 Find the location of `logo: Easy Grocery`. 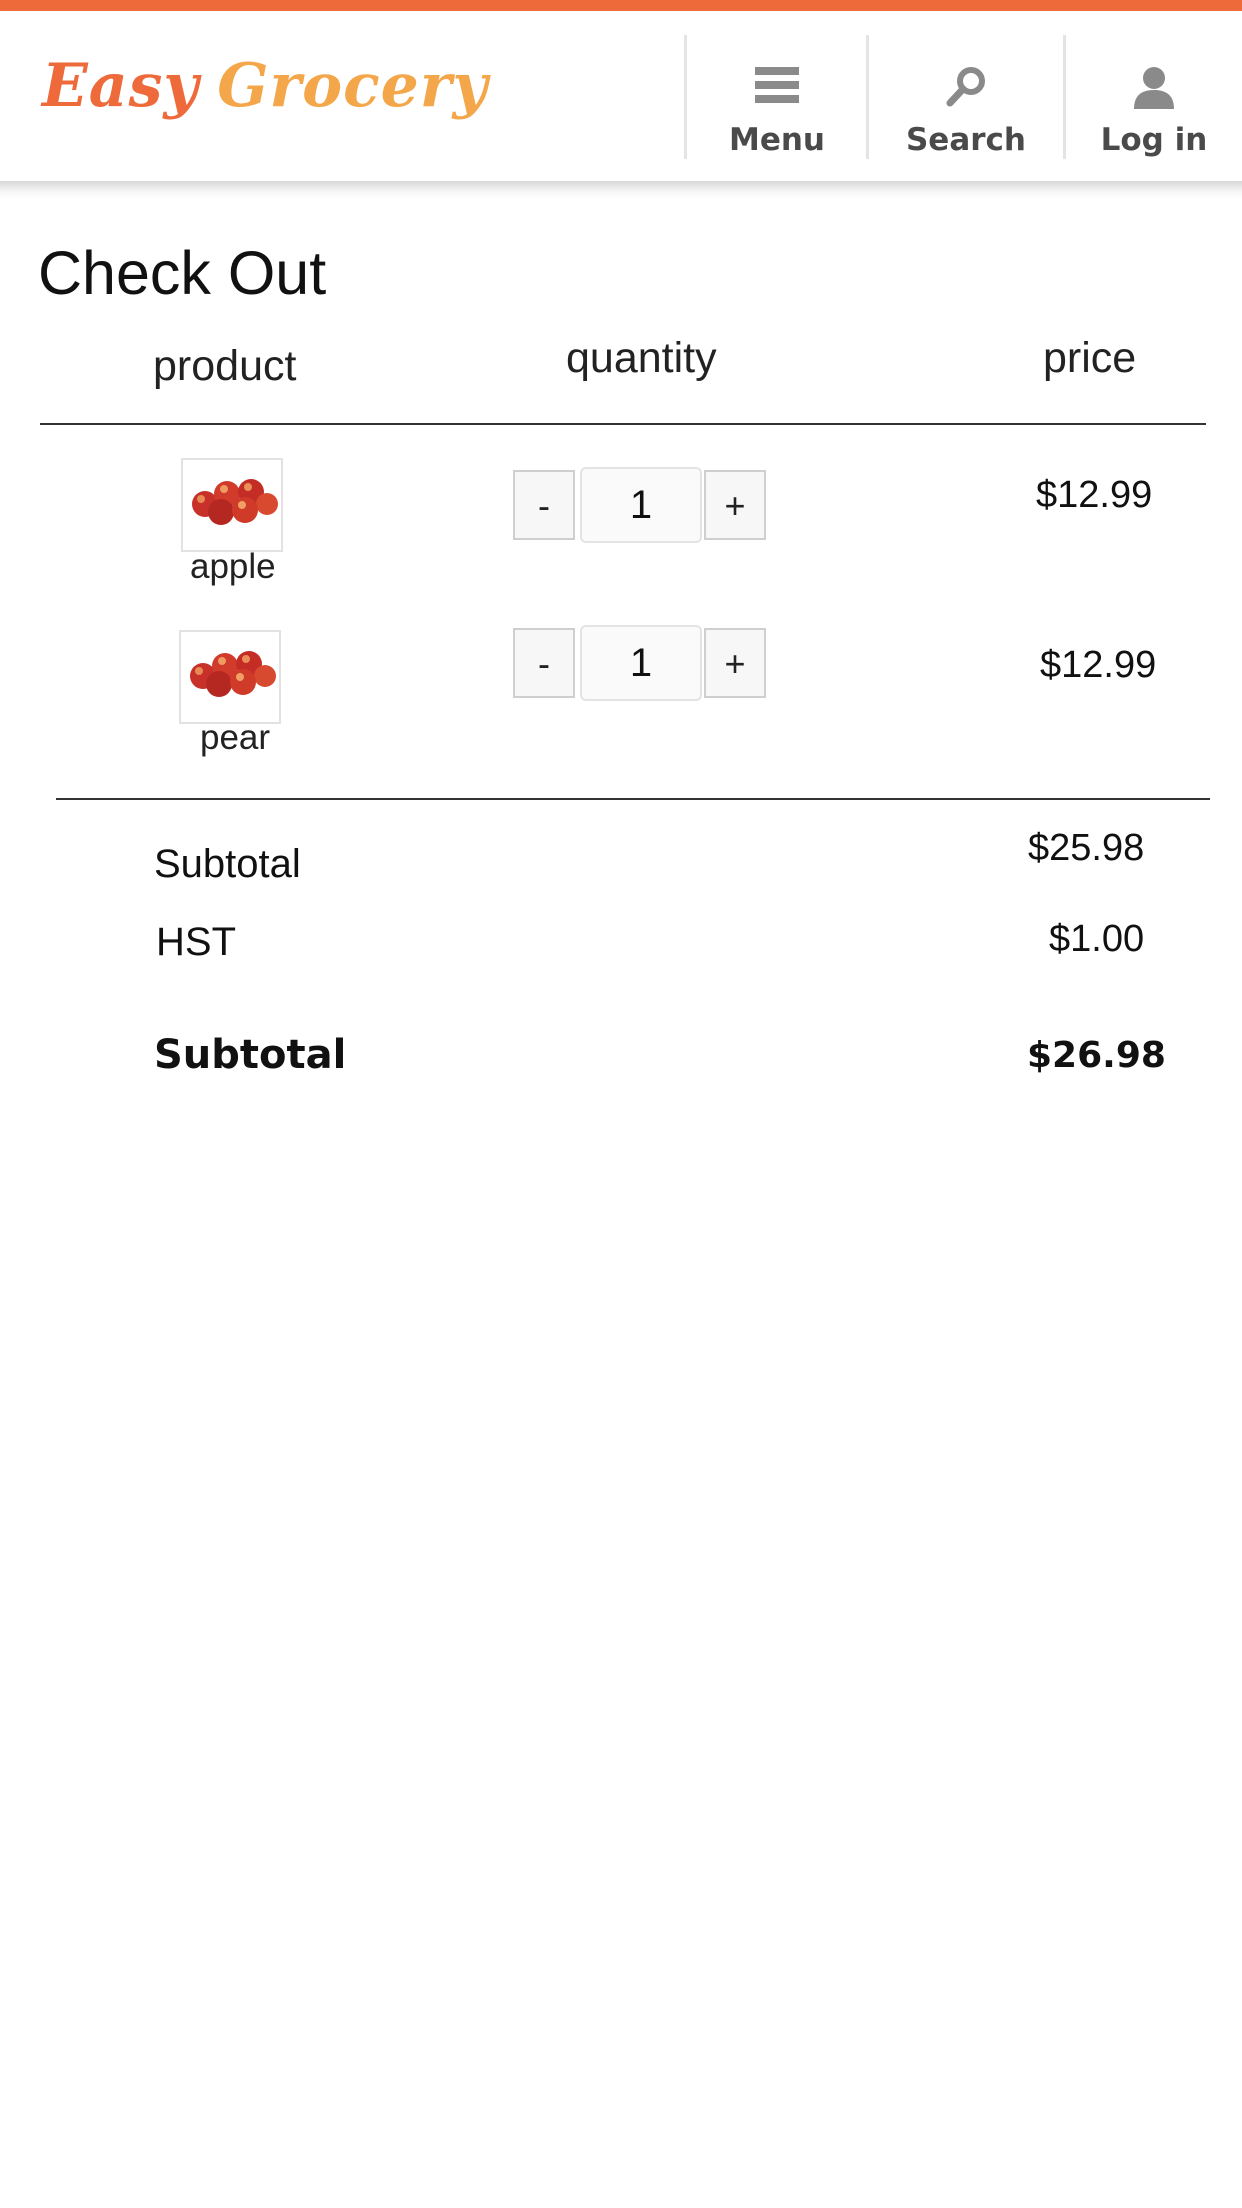

logo: Easy Grocery is located at coordinates (265, 86).